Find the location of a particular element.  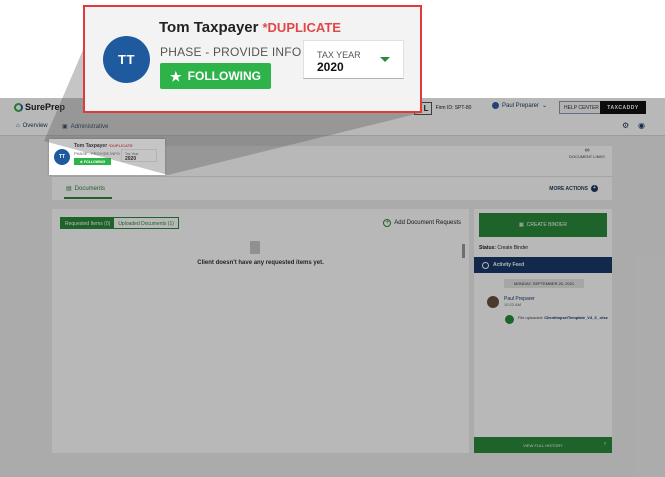

star-icon: ★ is located at coordinates (176, 76).